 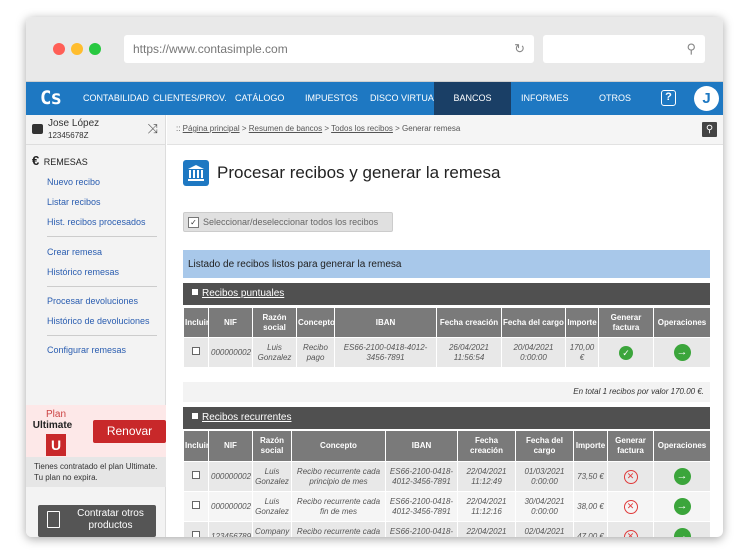 I want to click on puntuales-total: En total 1 recibos por valor 170.00 €., so click(x=446, y=392).